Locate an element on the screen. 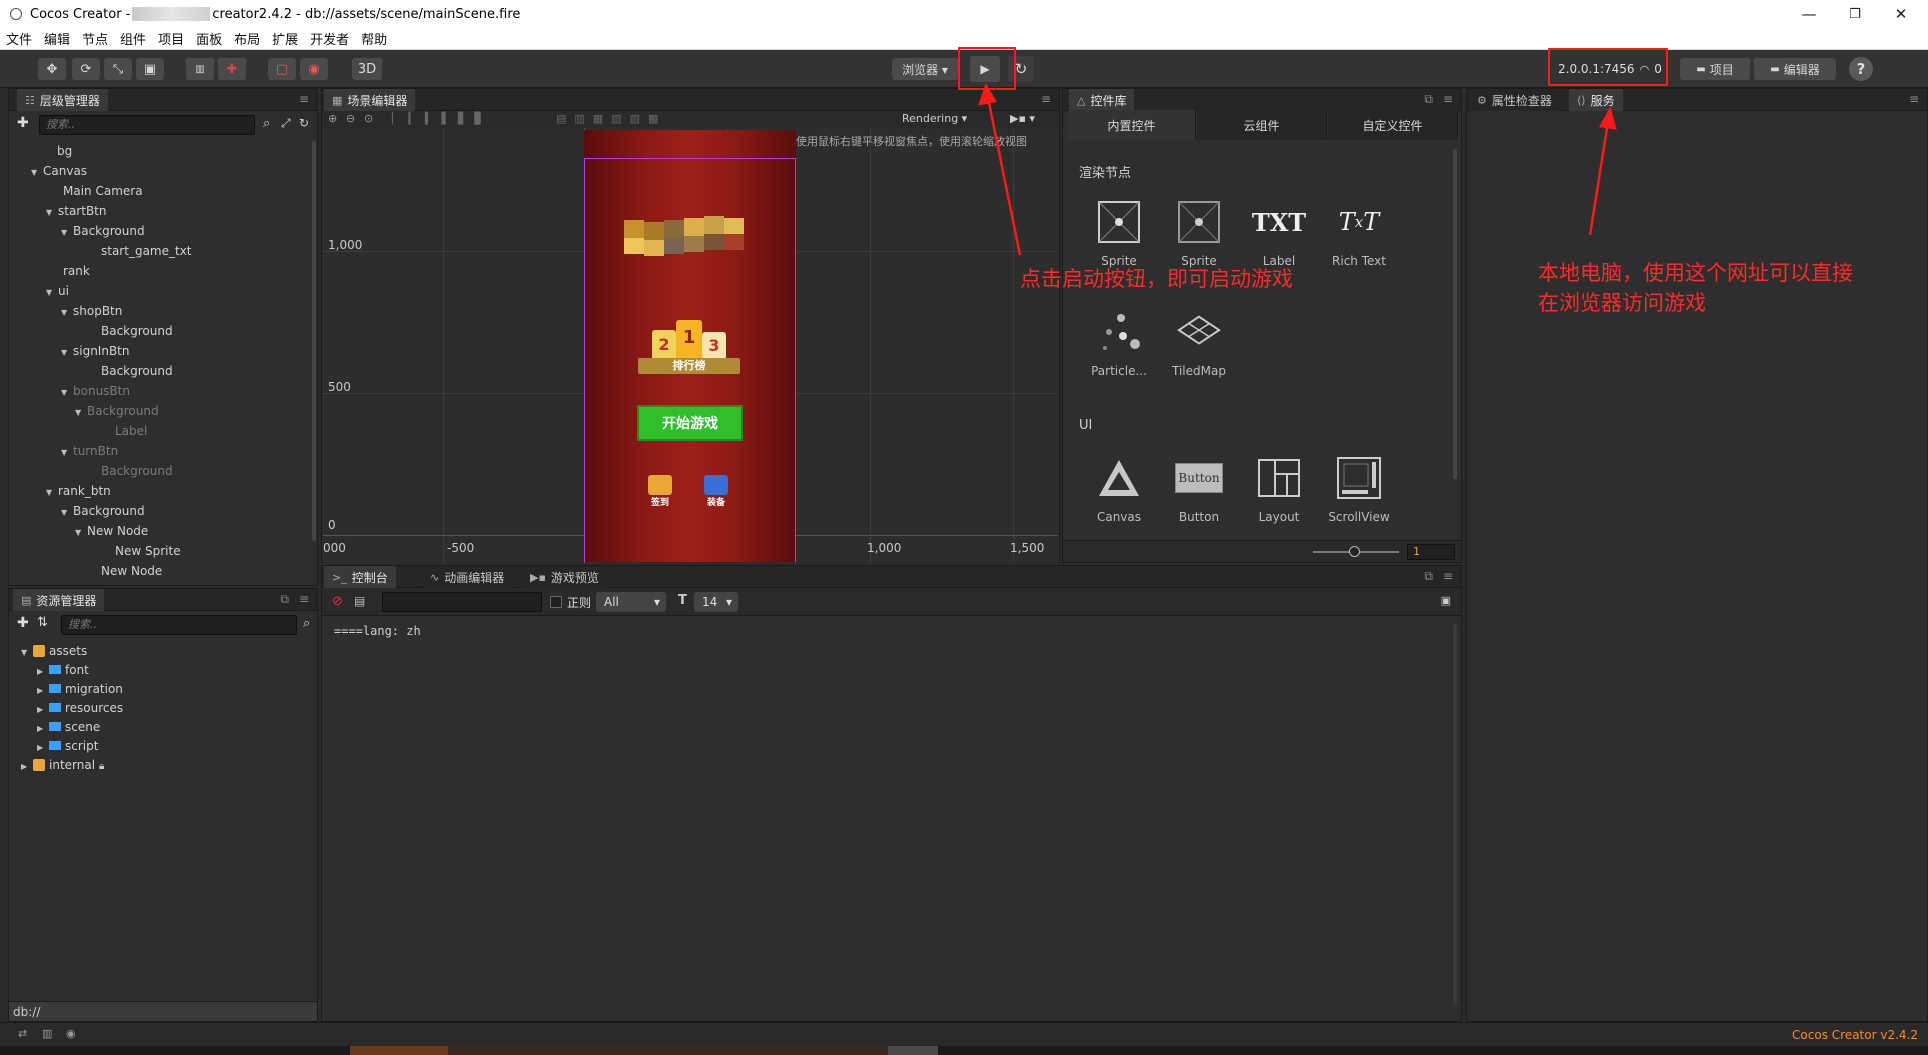 This screenshot has height=1055, width=1928. annotation-url-hint-1: 本地电脑，使用这个网址可以直接 is located at coordinates (1695, 273).